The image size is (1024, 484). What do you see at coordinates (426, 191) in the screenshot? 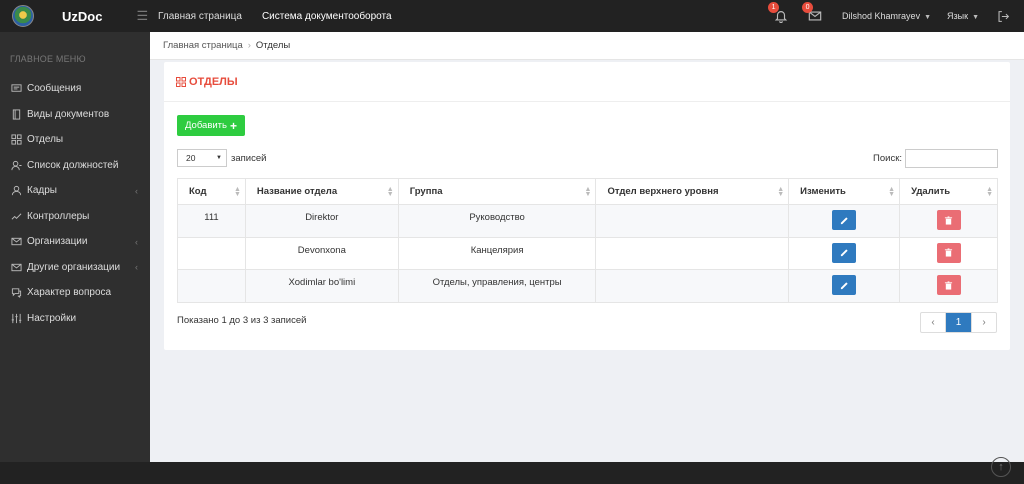
I see `column-header-label: Группа` at bounding box center [426, 191].